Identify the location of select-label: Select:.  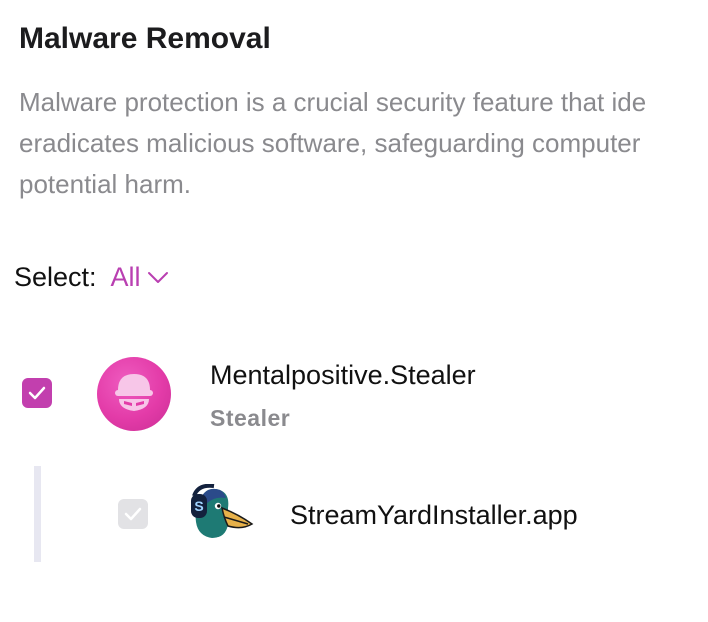
(55, 277).